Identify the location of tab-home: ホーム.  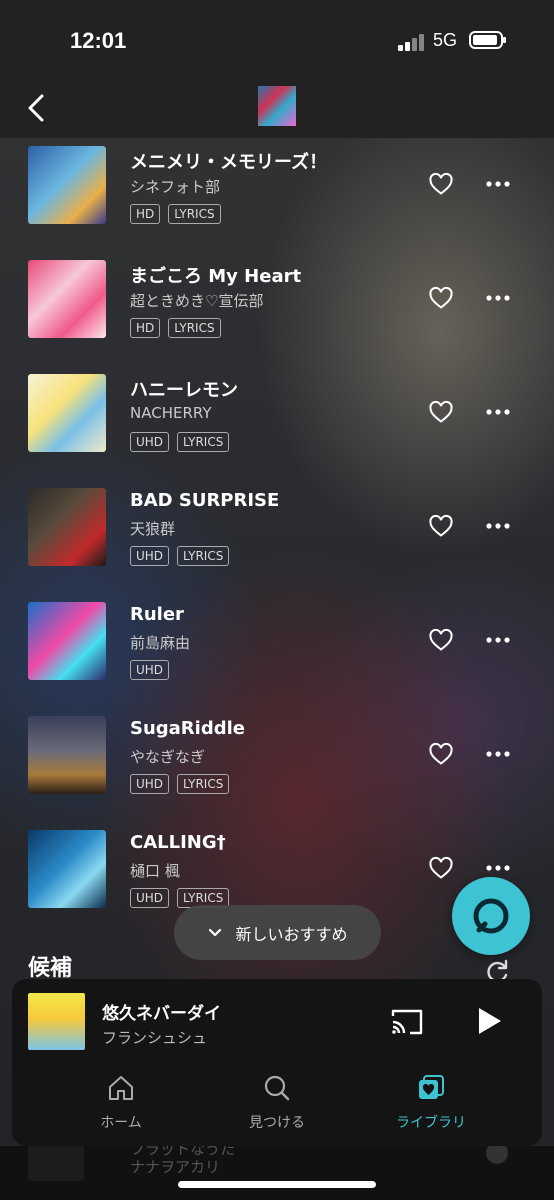
(121, 1103).